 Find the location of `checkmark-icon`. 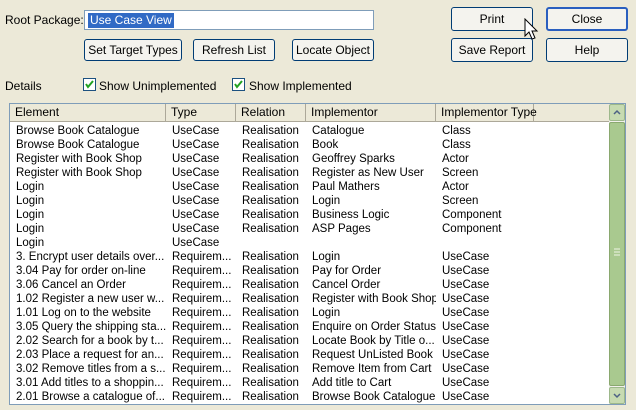

checkmark-icon is located at coordinates (238, 84).